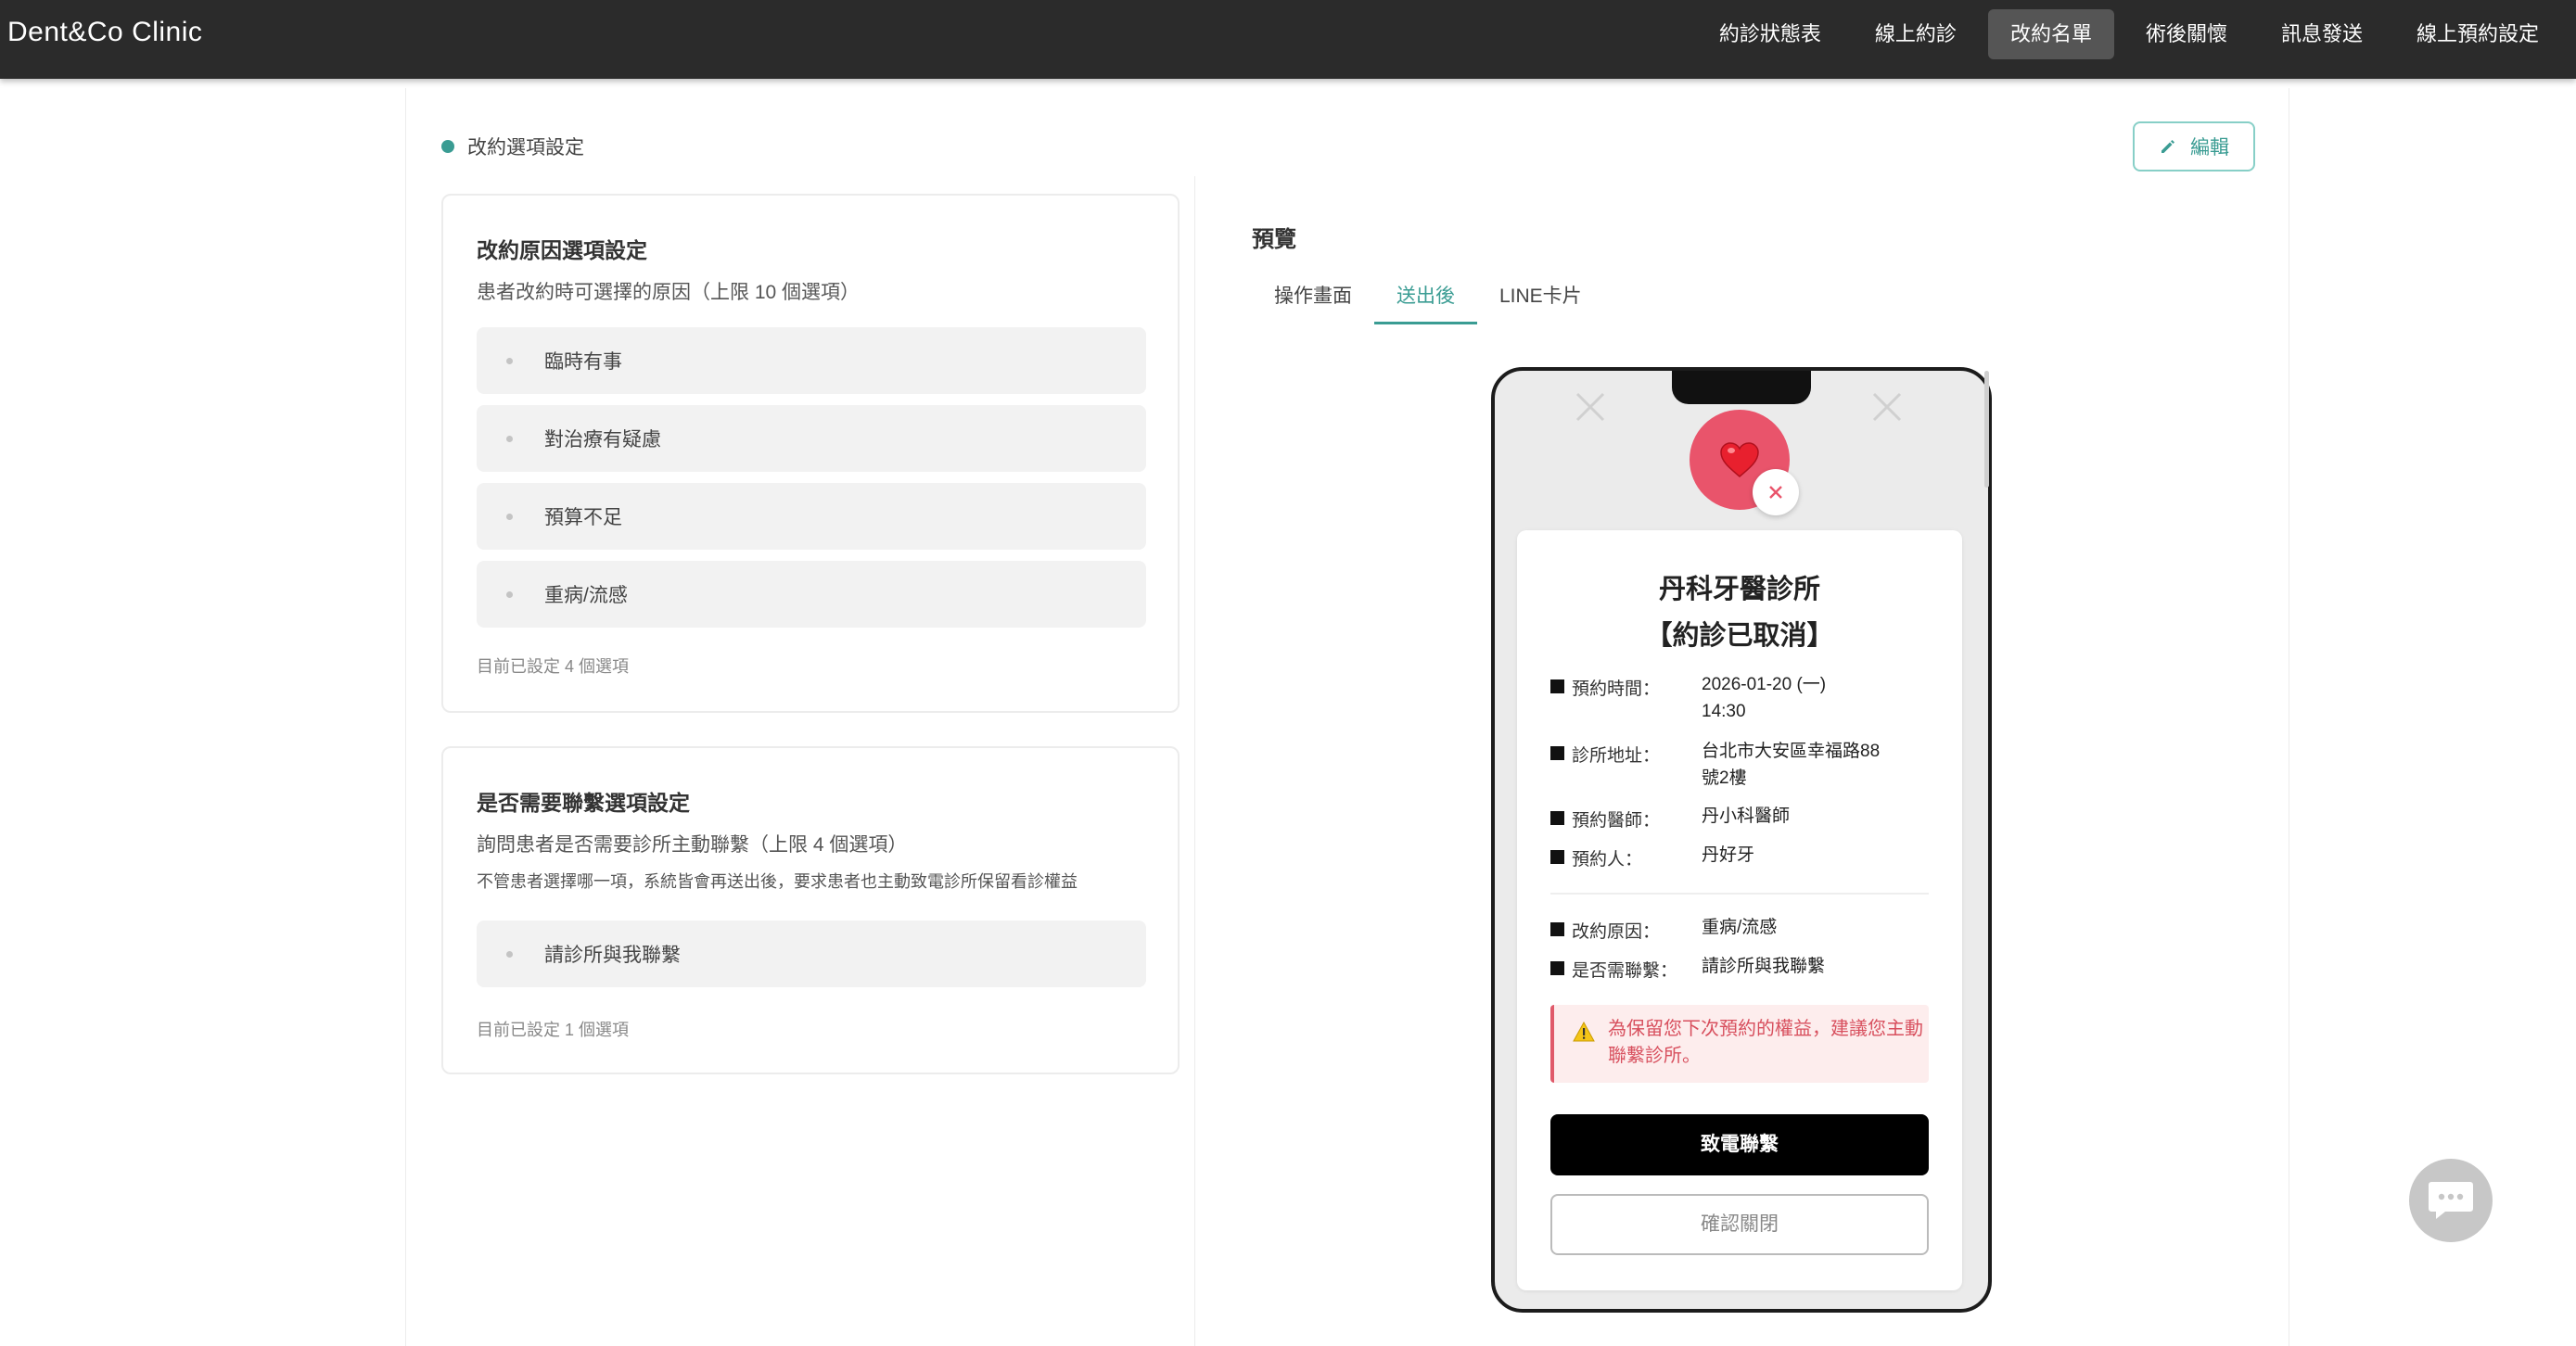 Image resolution: width=2576 pixels, height=1346 pixels. Describe the element at coordinates (583, 803) in the screenshot. I see `contact-card-title: 是否需要聯繫選項設定` at that location.